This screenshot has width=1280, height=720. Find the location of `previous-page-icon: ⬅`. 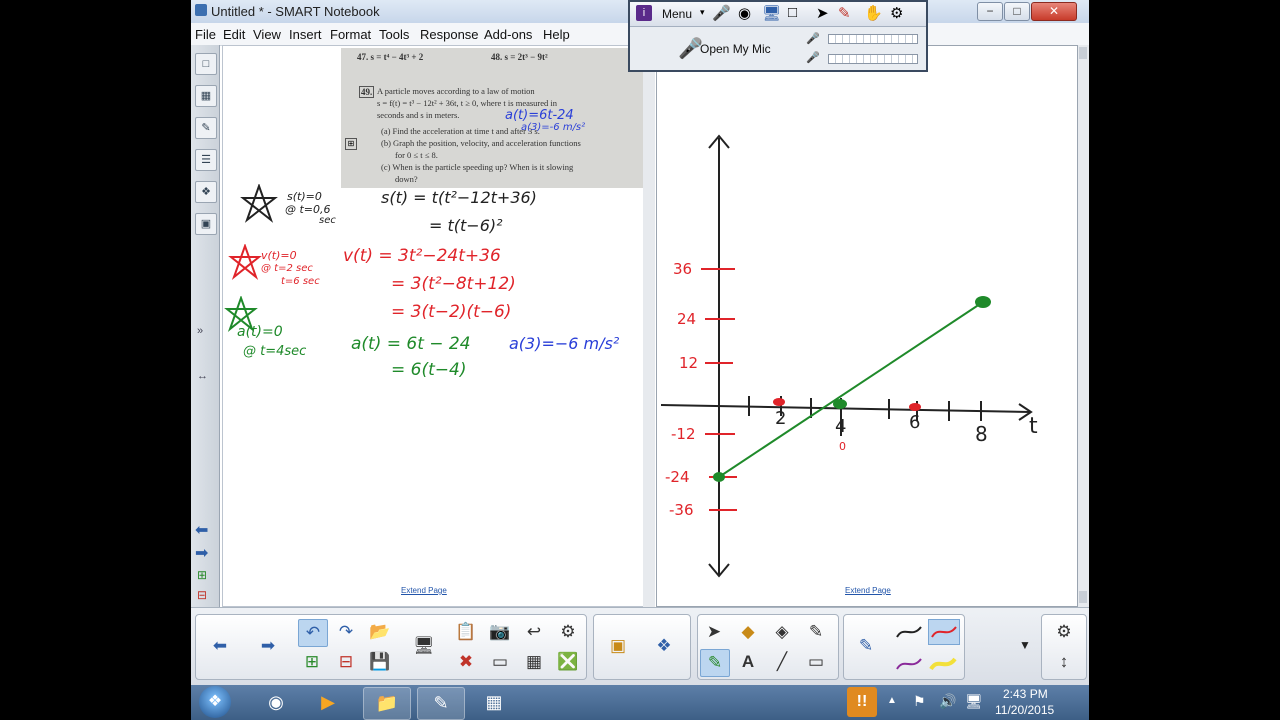

previous-page-icon: ⬅ is located at coordinates (201, 530).